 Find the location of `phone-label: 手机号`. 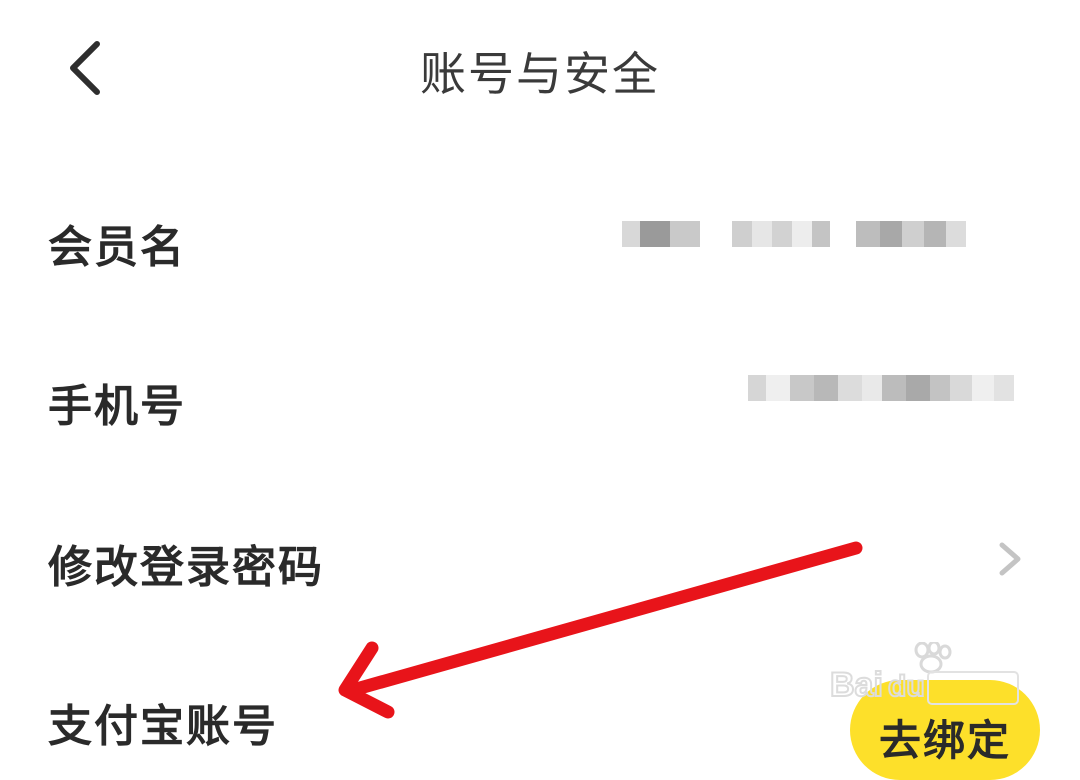

phone-label: 手机号 is located at coordinates (117, 406).